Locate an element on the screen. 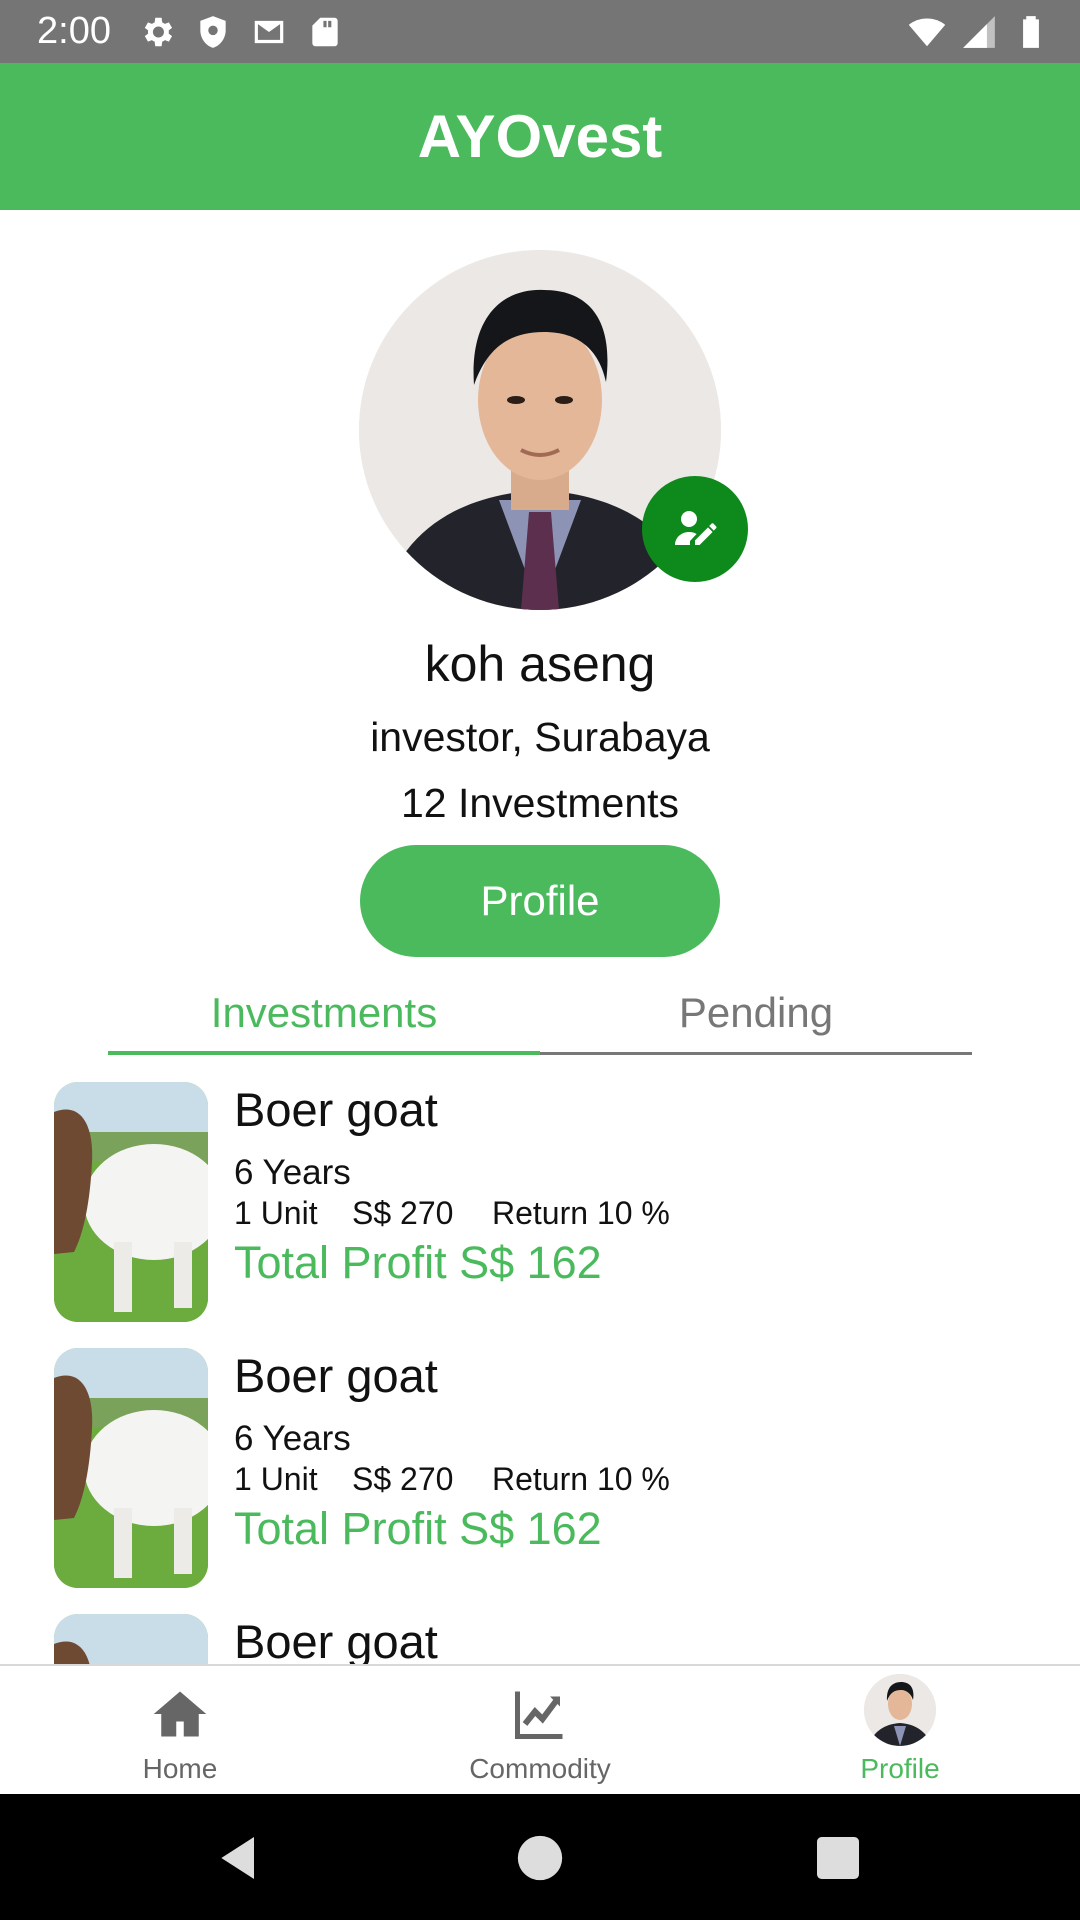 The width and height of the screenshot is (1080, 1920). nav-home: Home is located at coordinates (180, 1731).